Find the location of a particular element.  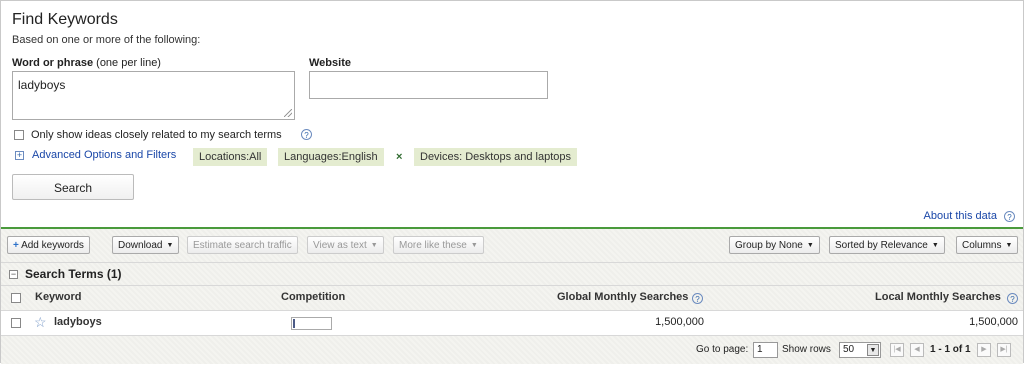

remove-language-icon: × is located at coordinates (399, 157).